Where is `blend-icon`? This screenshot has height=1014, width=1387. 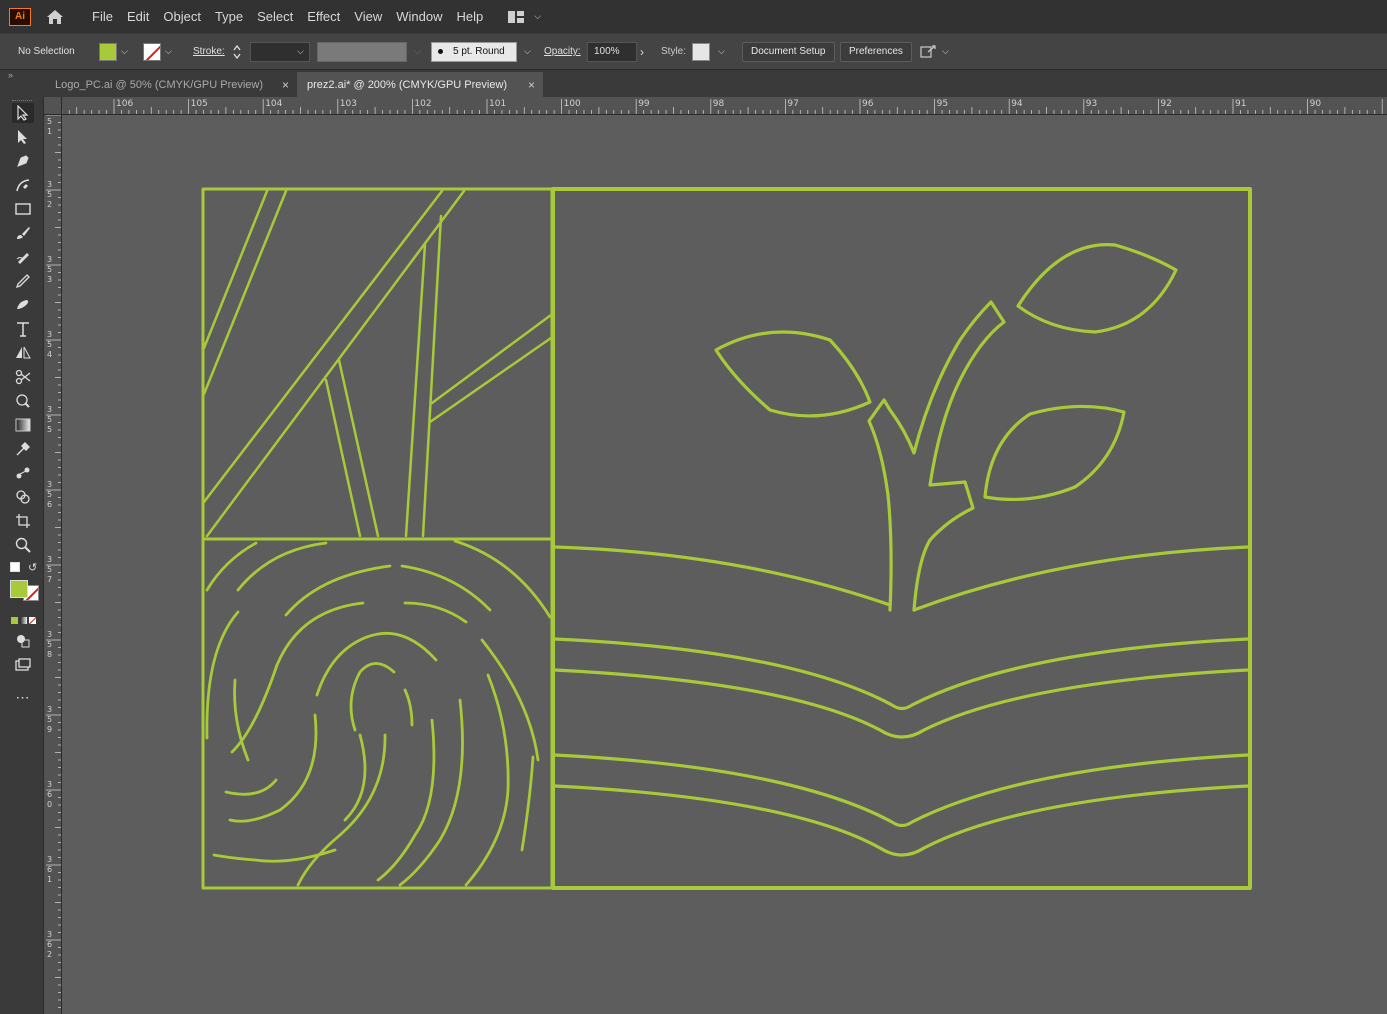
blend-icon is located at coordinates (23, 473).